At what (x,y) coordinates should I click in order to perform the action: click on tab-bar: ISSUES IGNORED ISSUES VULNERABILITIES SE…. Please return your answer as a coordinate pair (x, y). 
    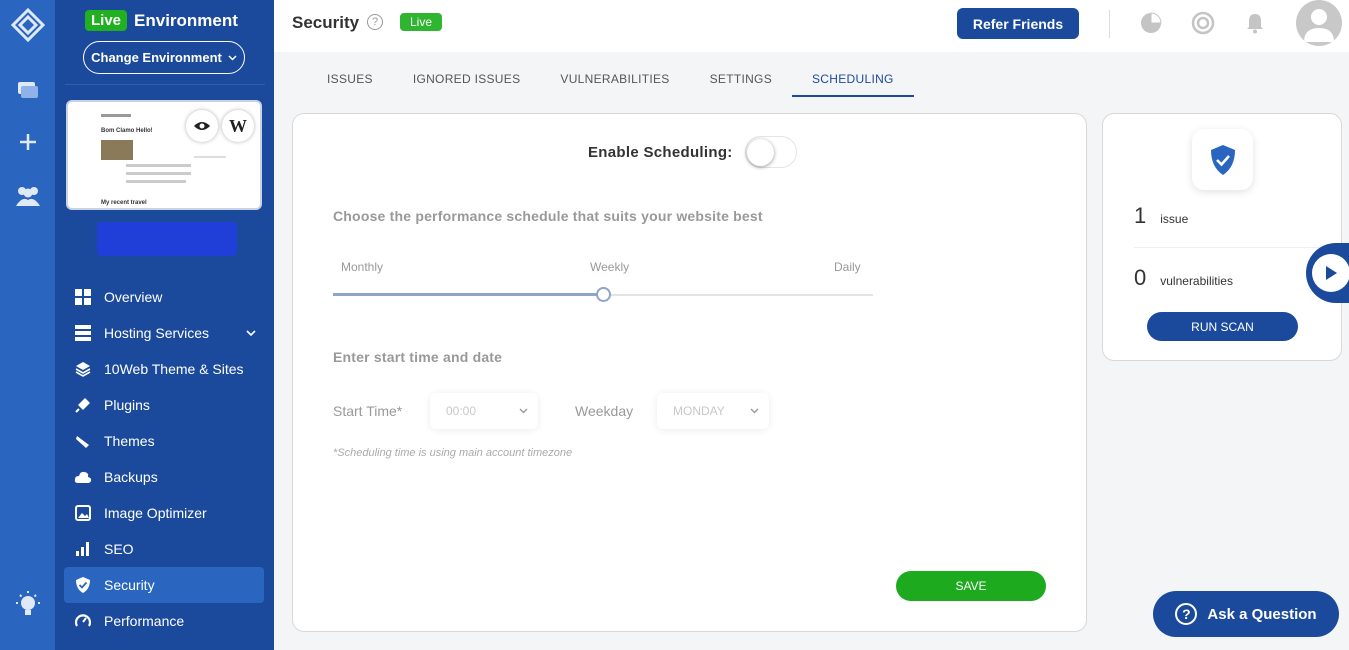
    Looking at the image, I should click on (610, 79).